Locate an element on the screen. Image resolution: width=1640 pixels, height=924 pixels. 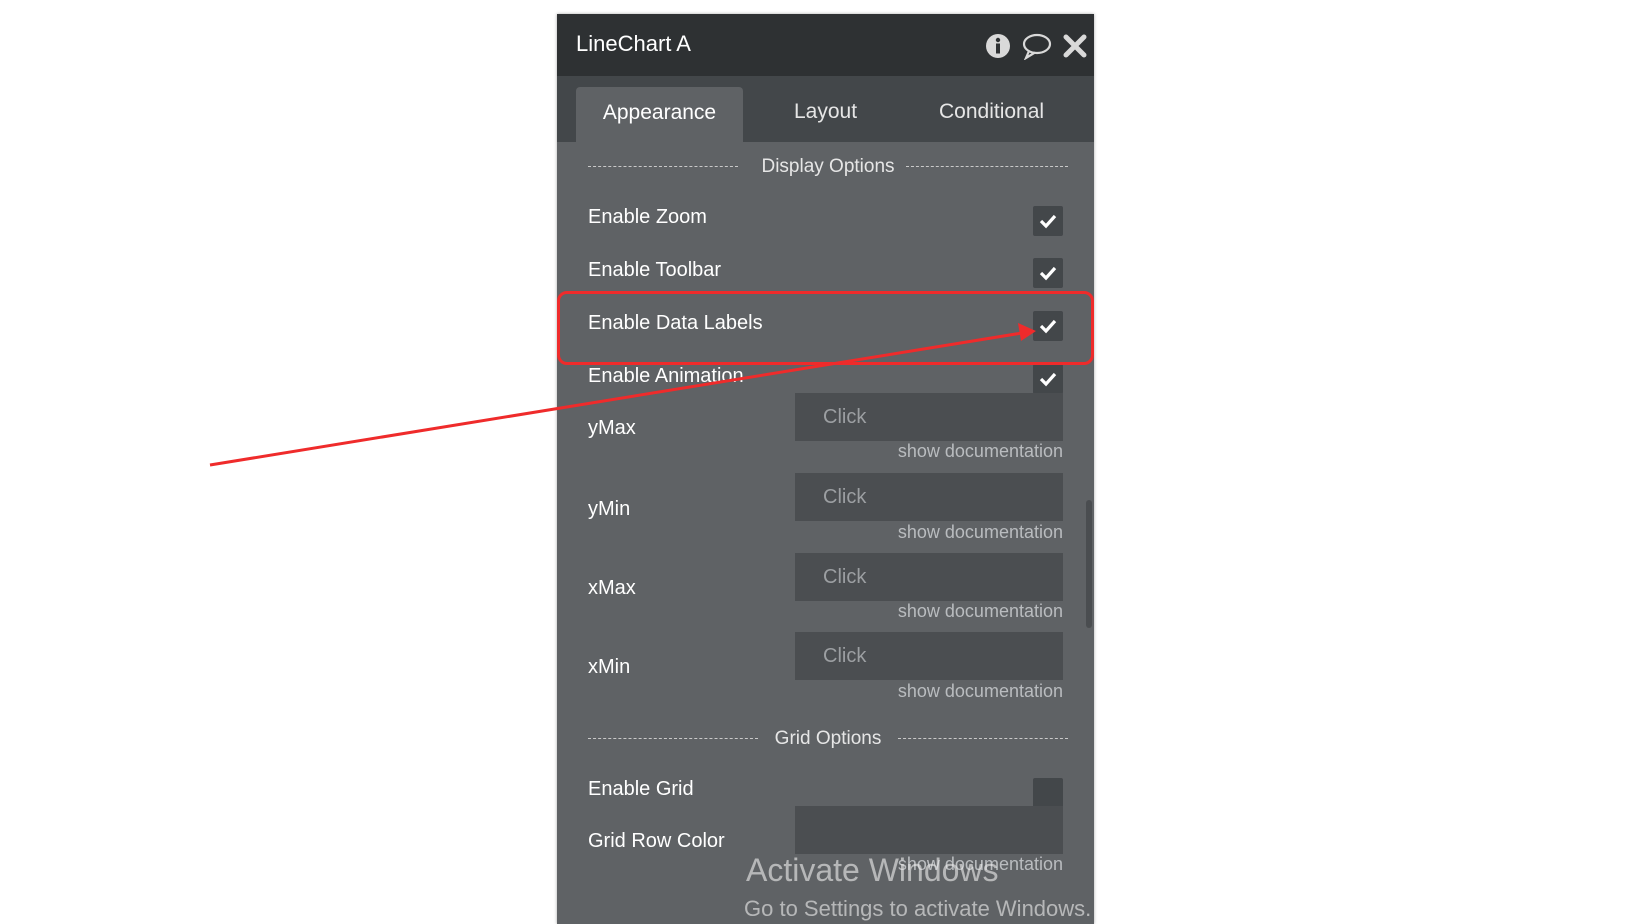
activate-windows-subtitle: Go to Settings to activate Windows. is located at coordinates (918, 908).